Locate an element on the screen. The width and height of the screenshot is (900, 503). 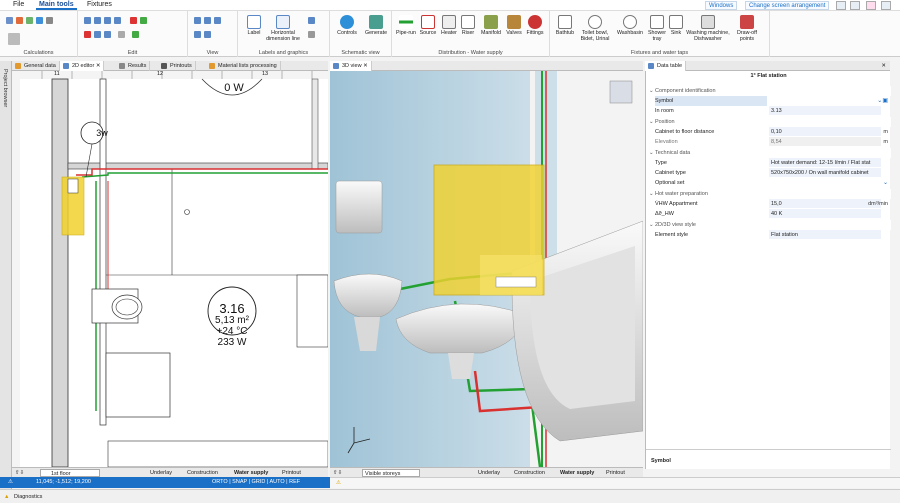
warning-3d-icon: ⚠ is located at coordinates (338, 483).